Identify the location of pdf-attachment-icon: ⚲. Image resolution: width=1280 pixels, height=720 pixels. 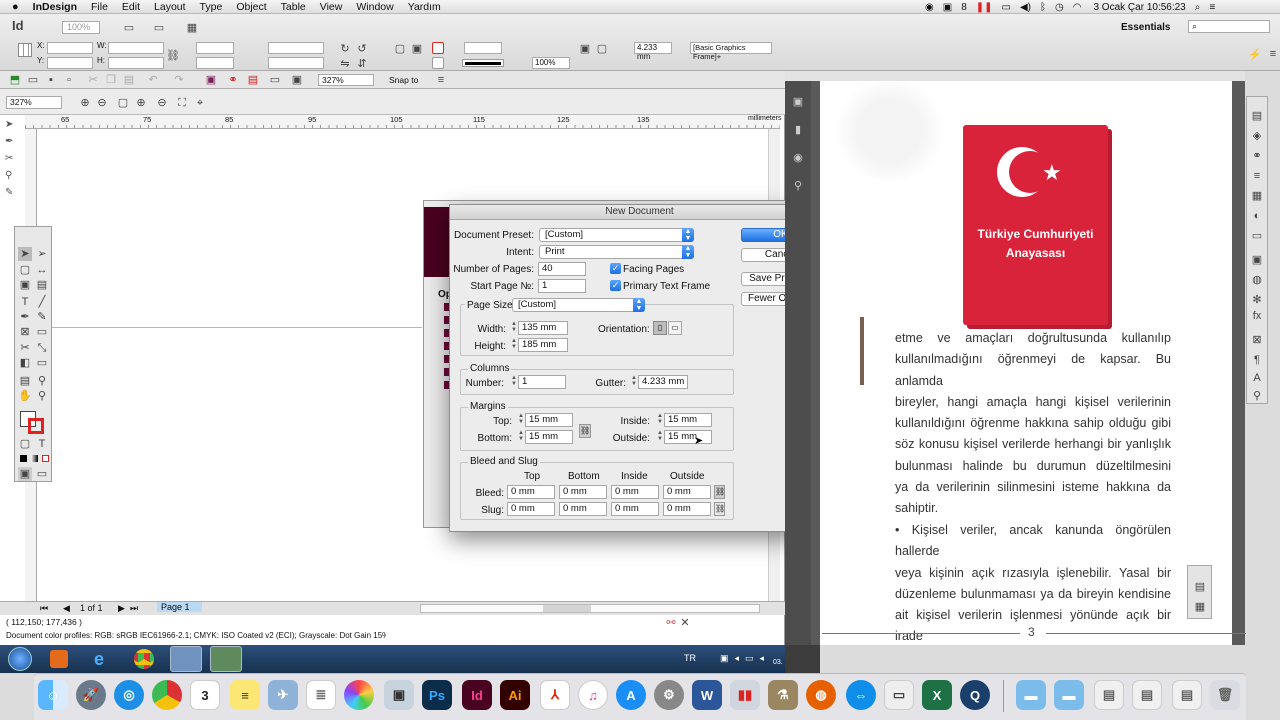
(798, 186).